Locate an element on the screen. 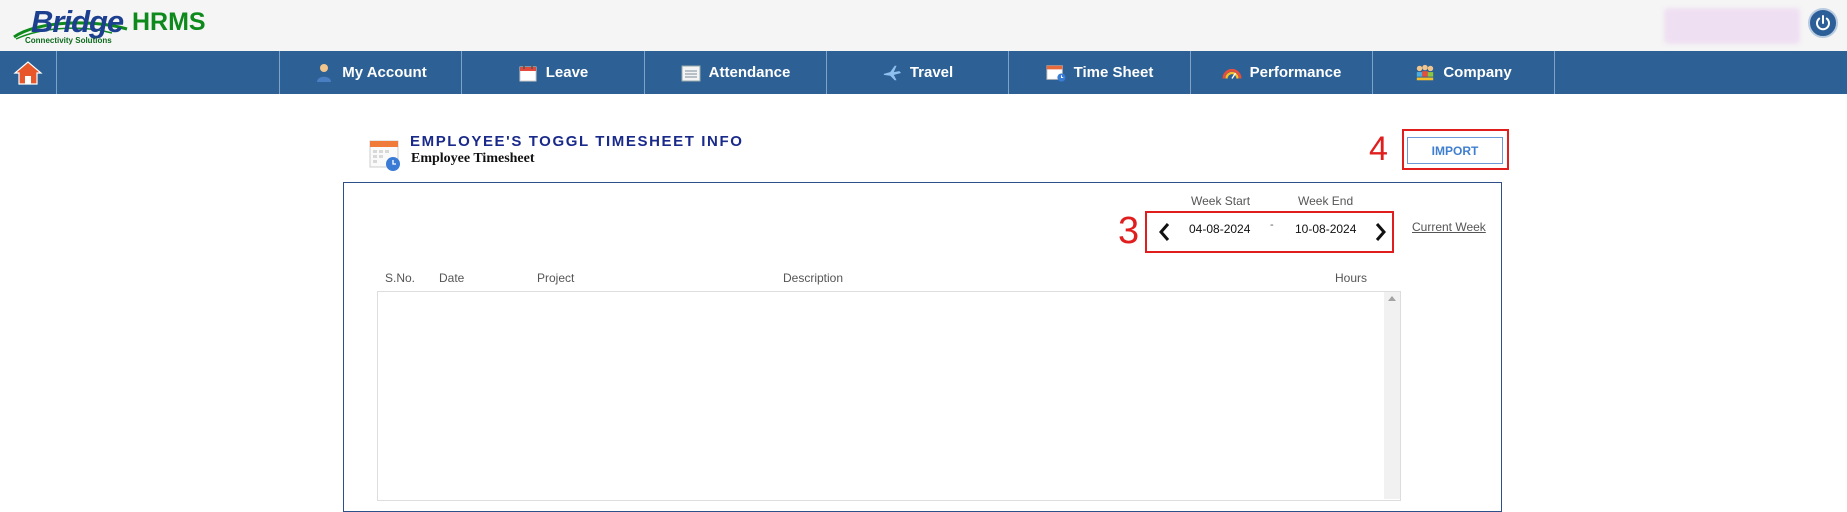 This screenshot has height=512, width=1847. nav-performance: Performance is located at coordinates (1281, 72).